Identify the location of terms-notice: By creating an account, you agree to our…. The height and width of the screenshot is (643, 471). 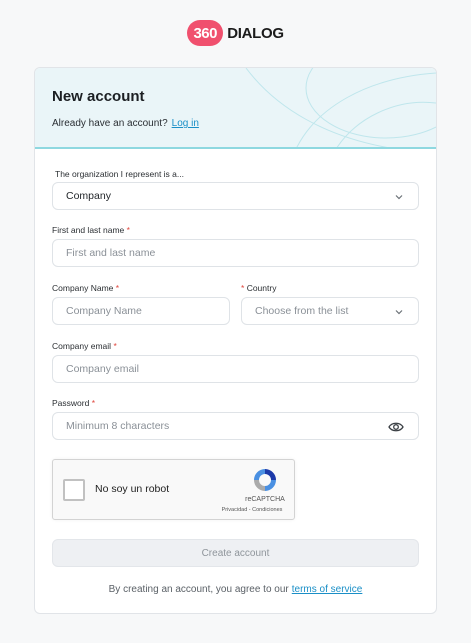
(235, 589).